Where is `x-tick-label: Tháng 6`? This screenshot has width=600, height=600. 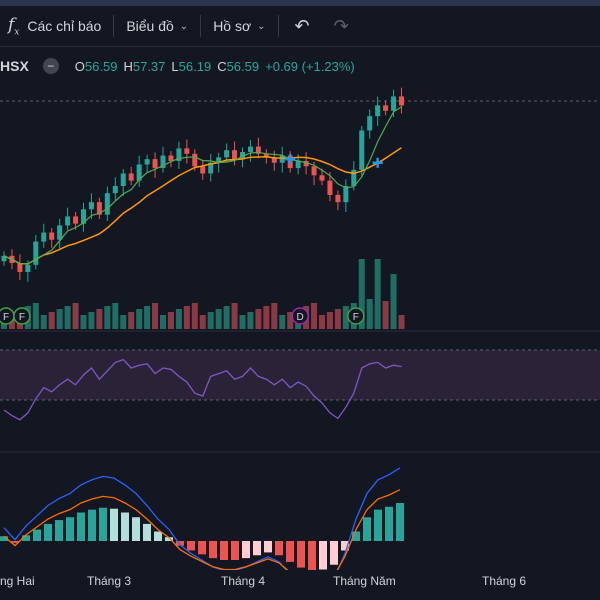 x-tick-label: Tháng 6 is located at coordinates (504, 581).